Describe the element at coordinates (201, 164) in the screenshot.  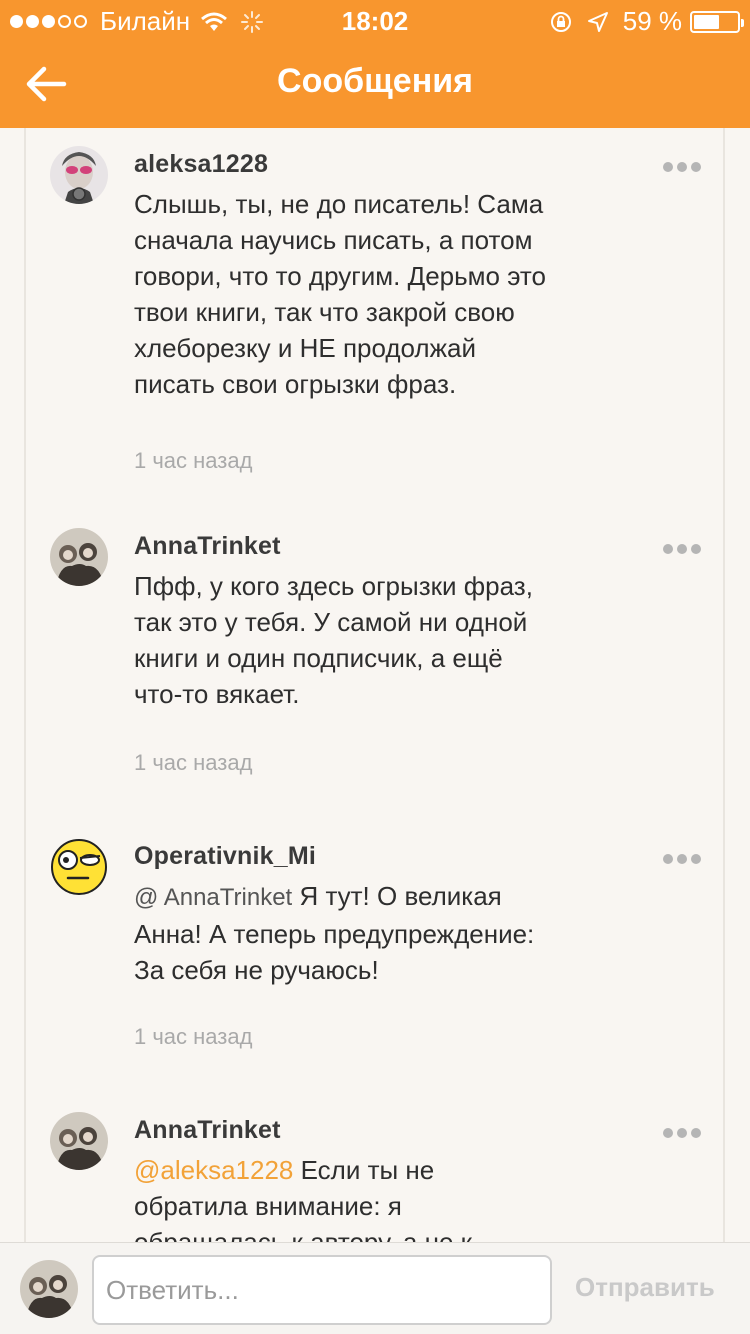
I see `comment-username: aleksa1228` at that location.